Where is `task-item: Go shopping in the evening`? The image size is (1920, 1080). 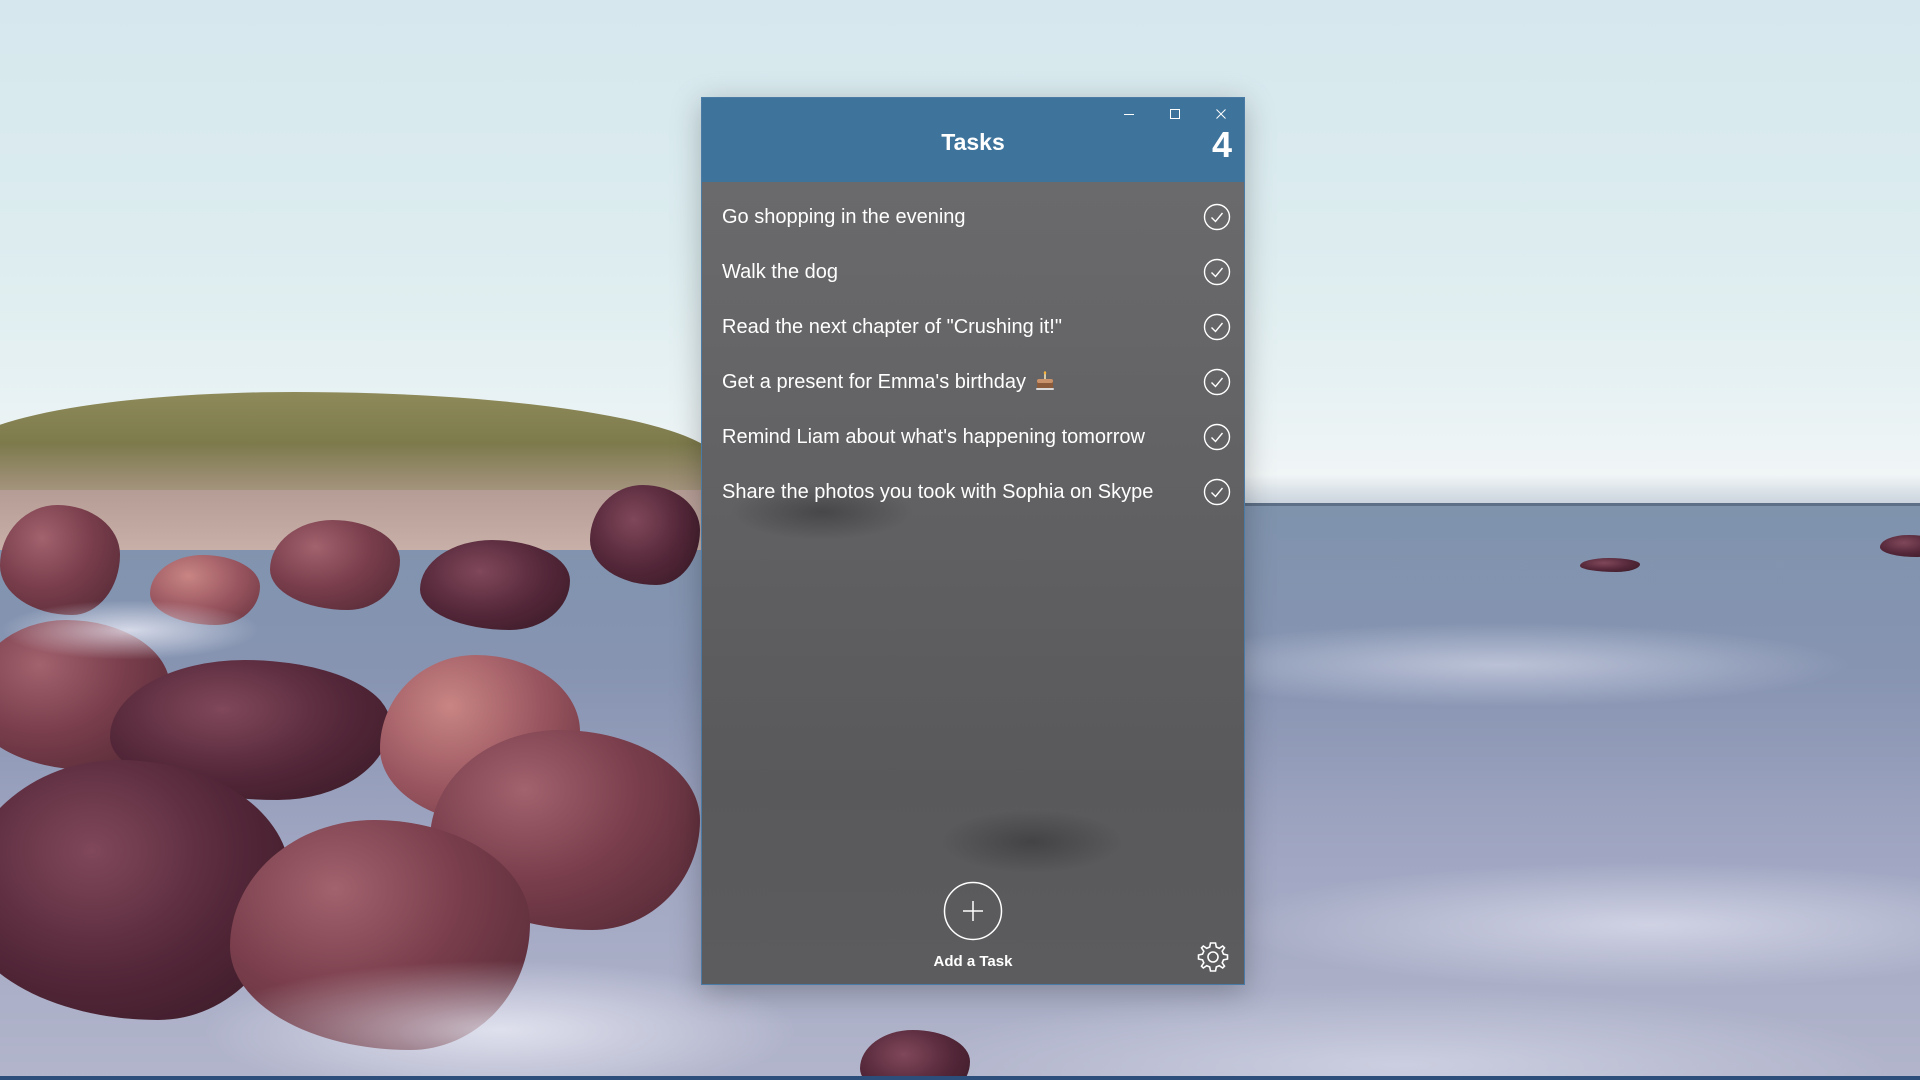
task-item: Go shopping in the evening is located at coordinates (973, 217).